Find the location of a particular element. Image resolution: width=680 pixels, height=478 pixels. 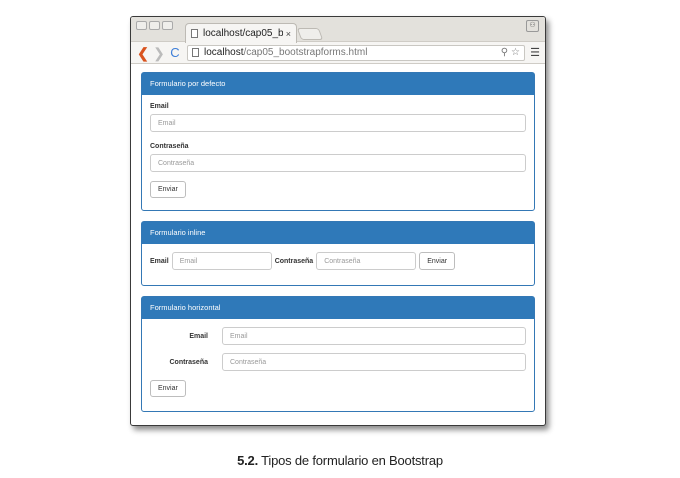

user-icon: ⚇ is located at coordinates (532, 26).